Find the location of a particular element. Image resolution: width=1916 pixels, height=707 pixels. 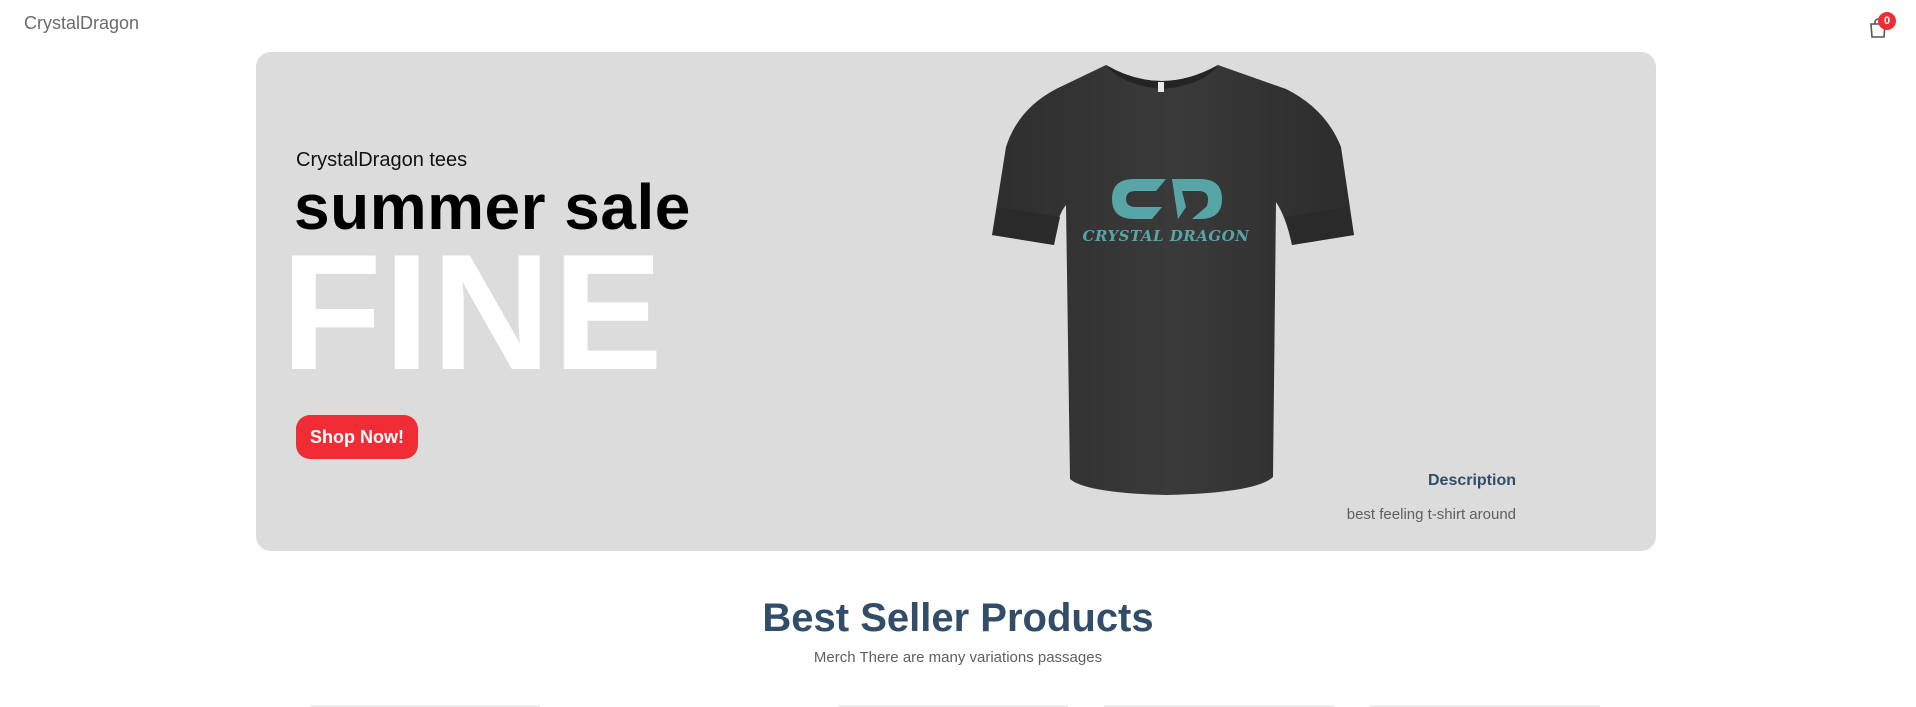

shirt-logo-text: CRYSTAL DRAGON is located at coordinates (1167, 236).